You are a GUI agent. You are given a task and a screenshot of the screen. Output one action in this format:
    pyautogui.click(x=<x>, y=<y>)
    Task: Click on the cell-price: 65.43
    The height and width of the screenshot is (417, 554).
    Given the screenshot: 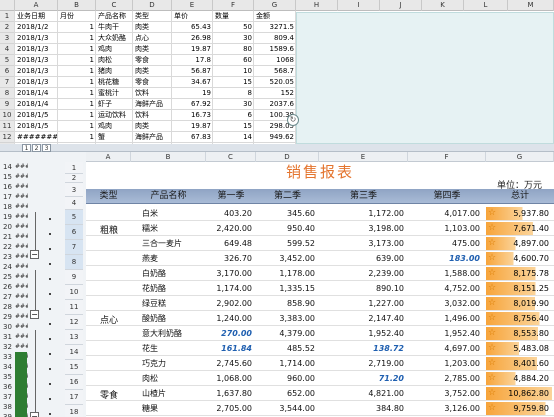 What is the action you would take?
    pyautogui.click(x=192, y=27)
    